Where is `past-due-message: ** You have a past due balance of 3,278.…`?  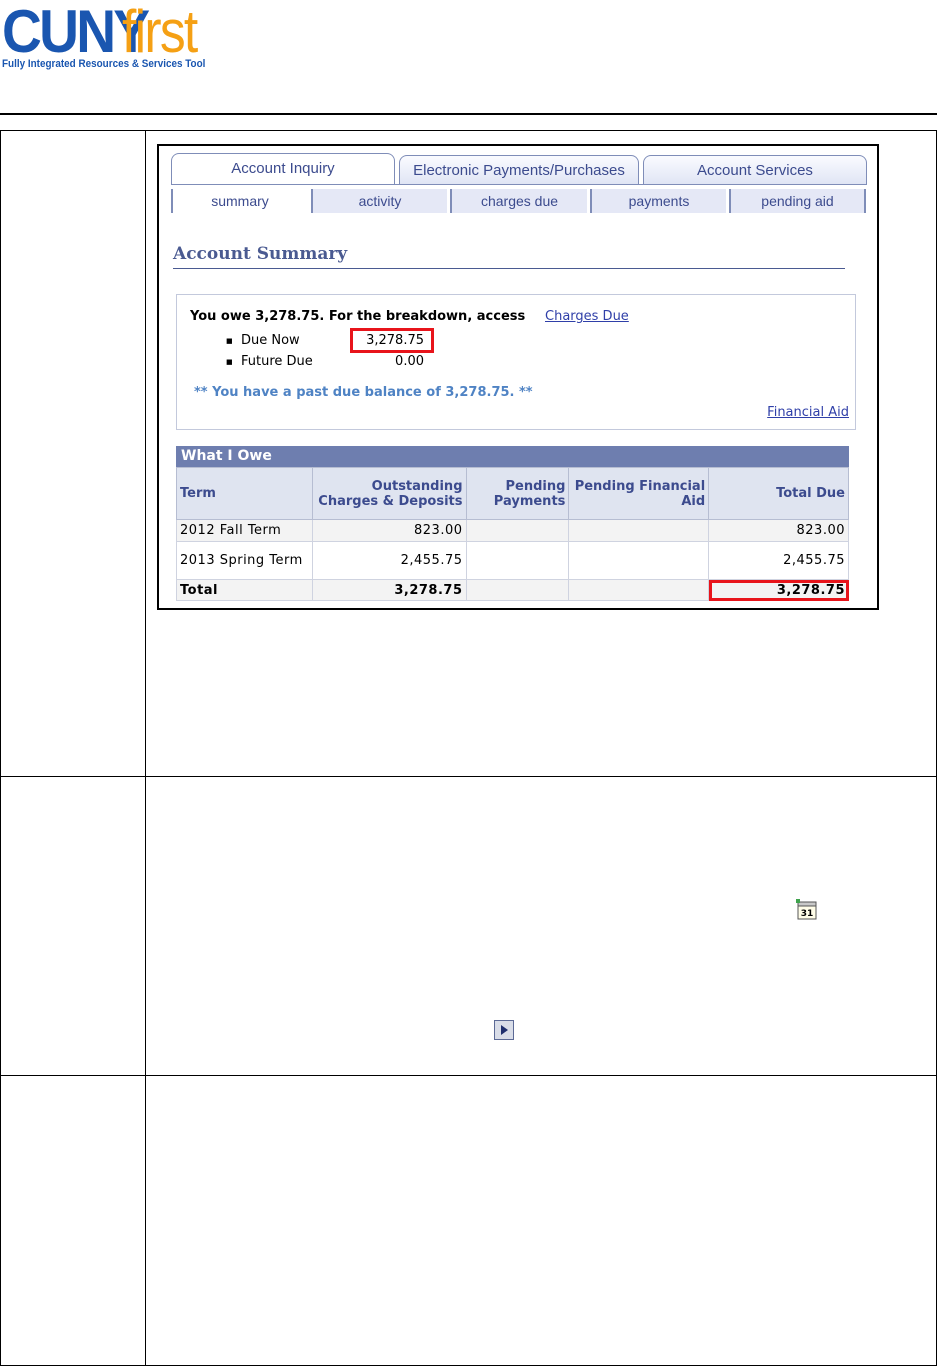 past-due-message: ** You have a past due balance of 3,278.… is located at coordinates (363, 392).